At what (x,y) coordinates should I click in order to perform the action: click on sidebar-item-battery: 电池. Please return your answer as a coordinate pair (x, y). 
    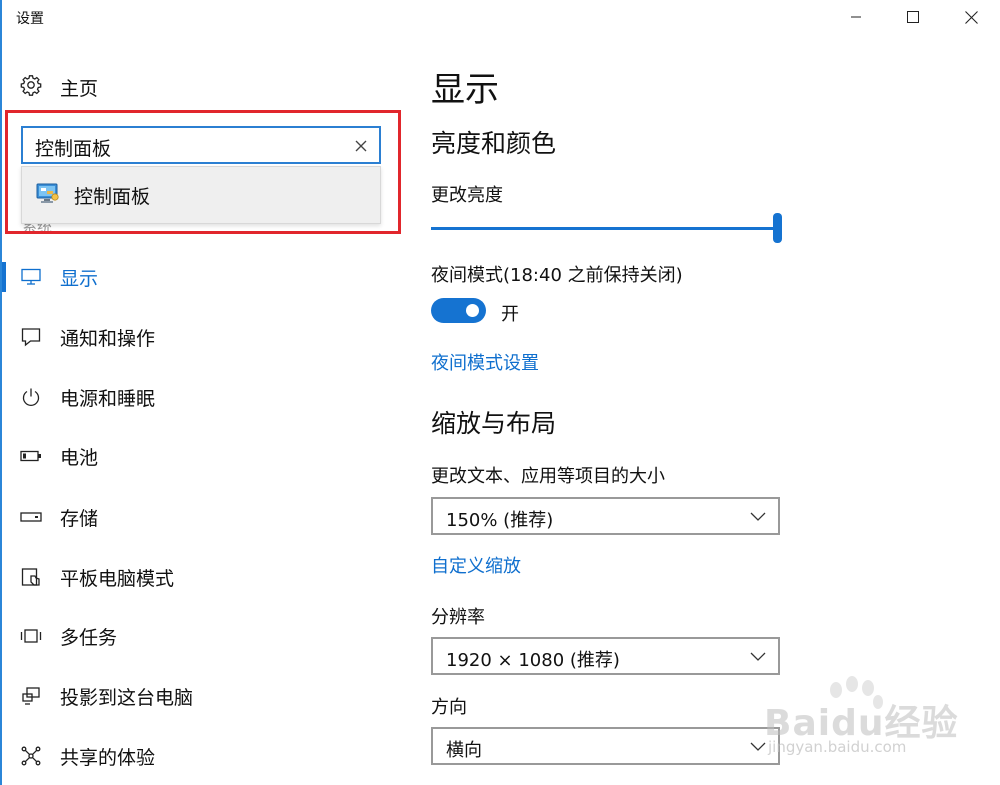
    Looking at the image, I should click on (200, 456).